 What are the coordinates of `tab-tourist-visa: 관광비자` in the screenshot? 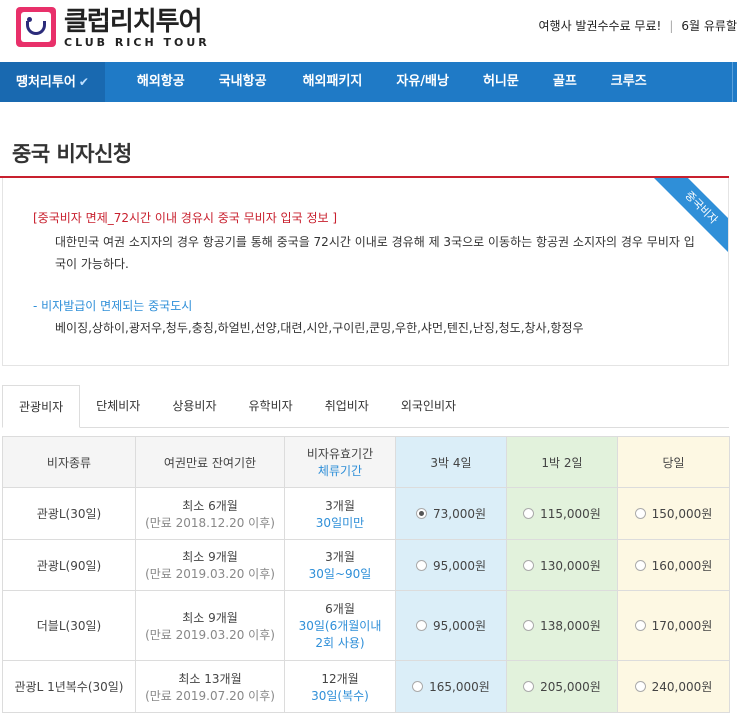 It's located at (41, 406).